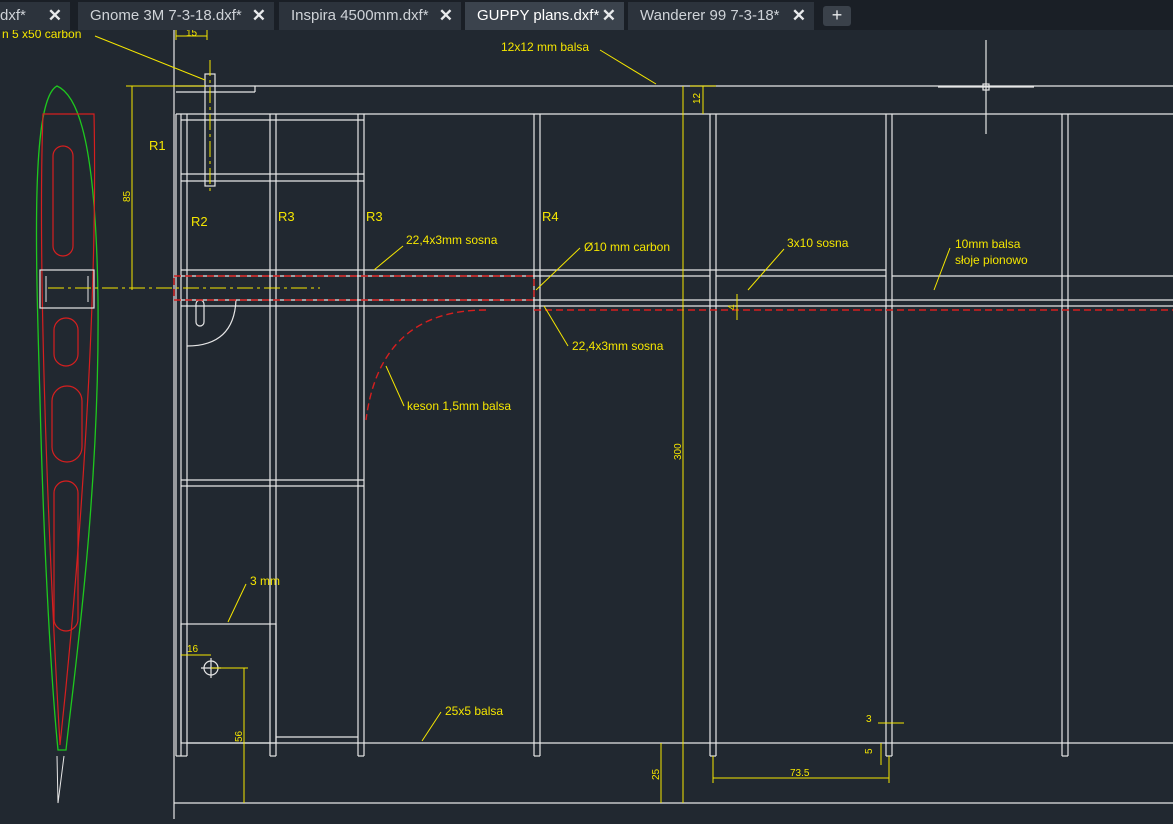 This screenshot has height=824, width=1173. I want to click on dim-15: 15, so click(192, 34).